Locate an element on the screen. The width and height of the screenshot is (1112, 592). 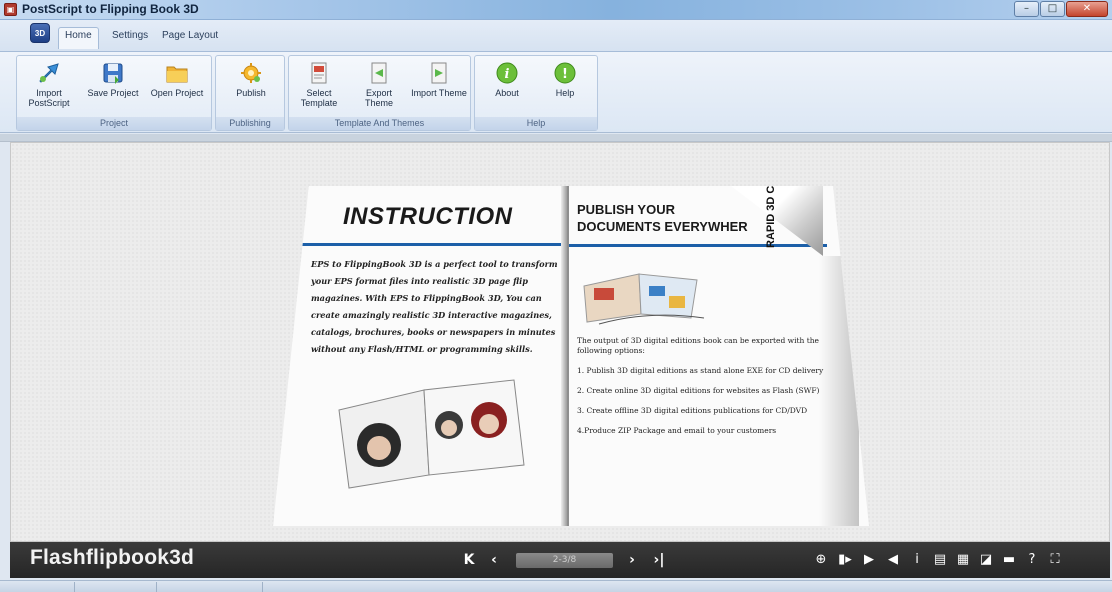
app-icon: ▣ is located at coordinates (10, 9).